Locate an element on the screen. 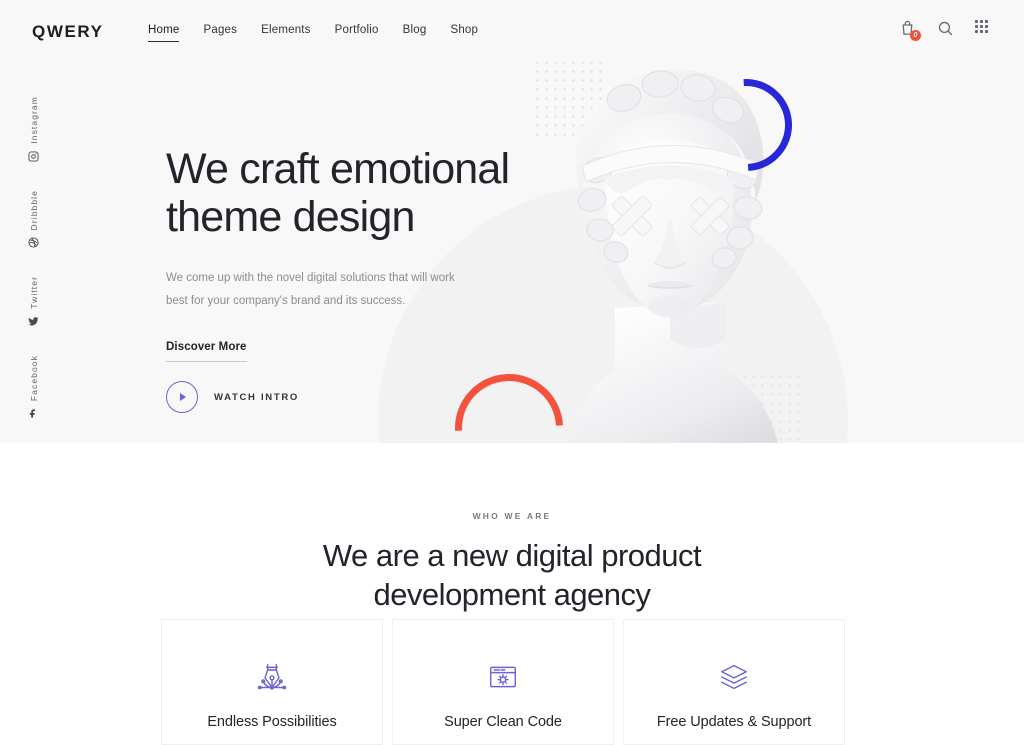 This screenshot has height=745, width=1024. dribbble-icon is located at coordinates (33, 242).